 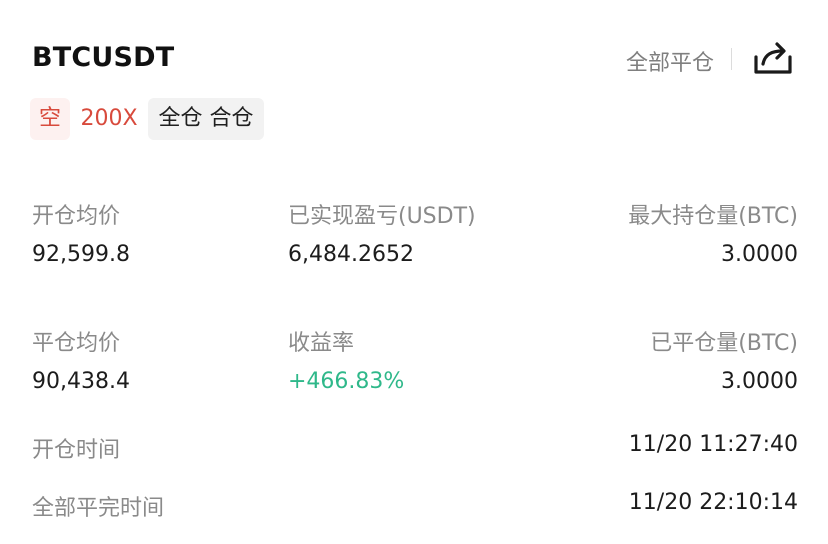 I want to click on share-icon, so click(x=773, y=58).